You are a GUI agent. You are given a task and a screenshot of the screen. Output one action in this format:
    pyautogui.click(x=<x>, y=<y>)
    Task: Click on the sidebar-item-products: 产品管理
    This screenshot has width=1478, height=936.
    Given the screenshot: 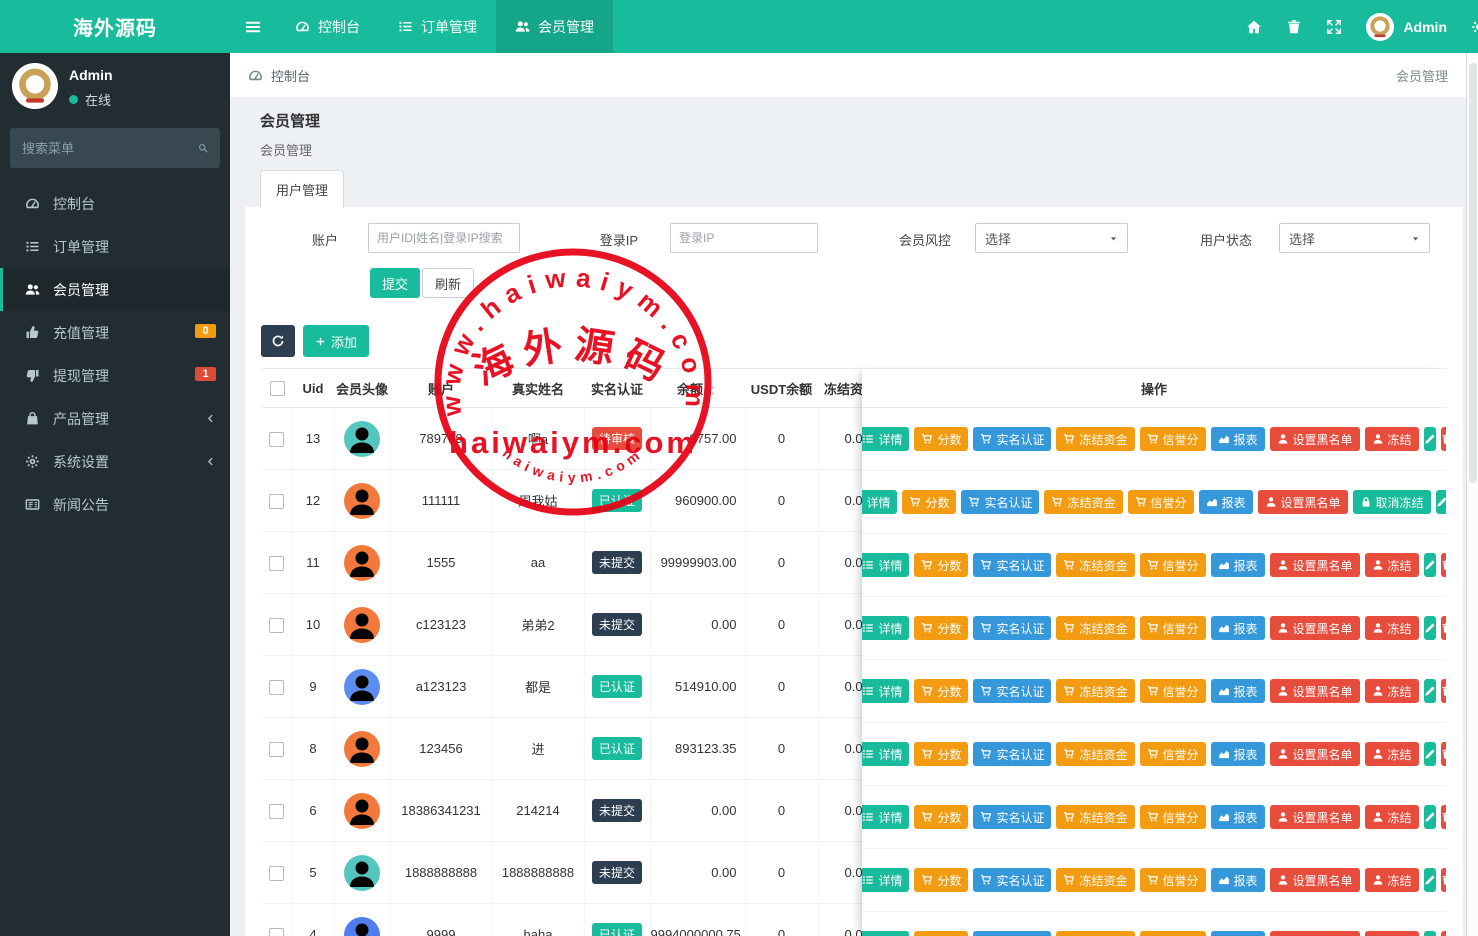 What is the action you would take?
    pyautogui.click(x=115, y=418)
    